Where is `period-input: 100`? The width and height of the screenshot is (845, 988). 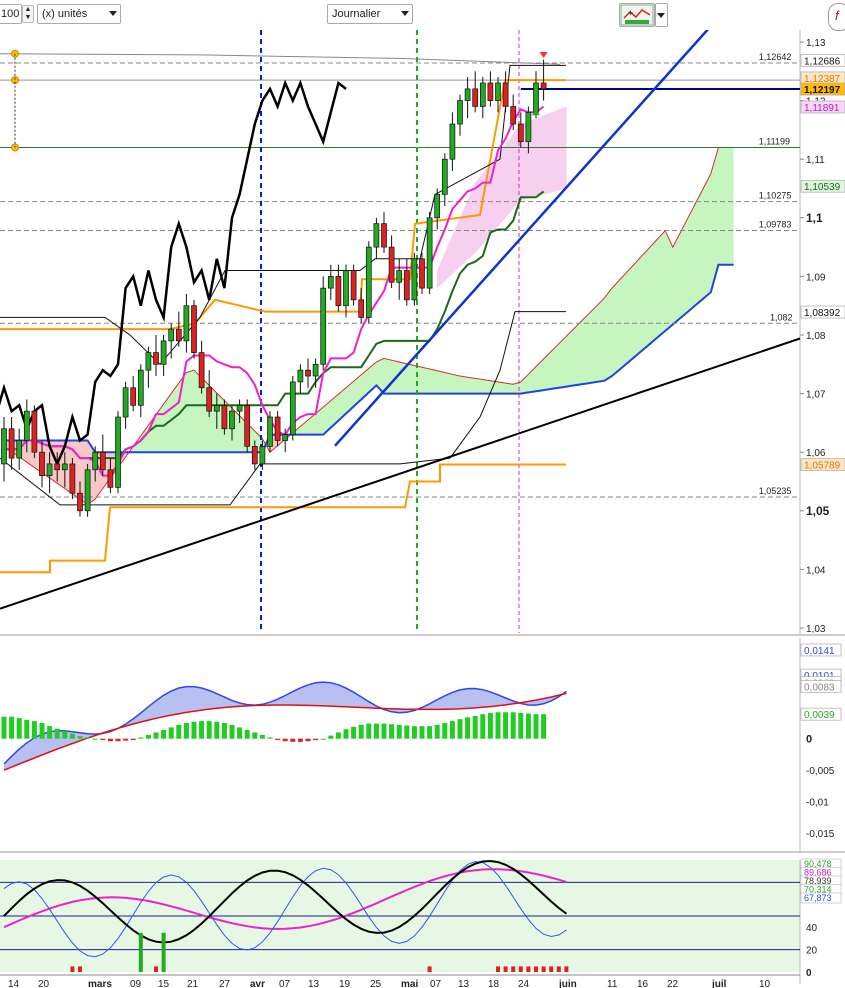 period-input: 100 is located at coordinates (11, 14).